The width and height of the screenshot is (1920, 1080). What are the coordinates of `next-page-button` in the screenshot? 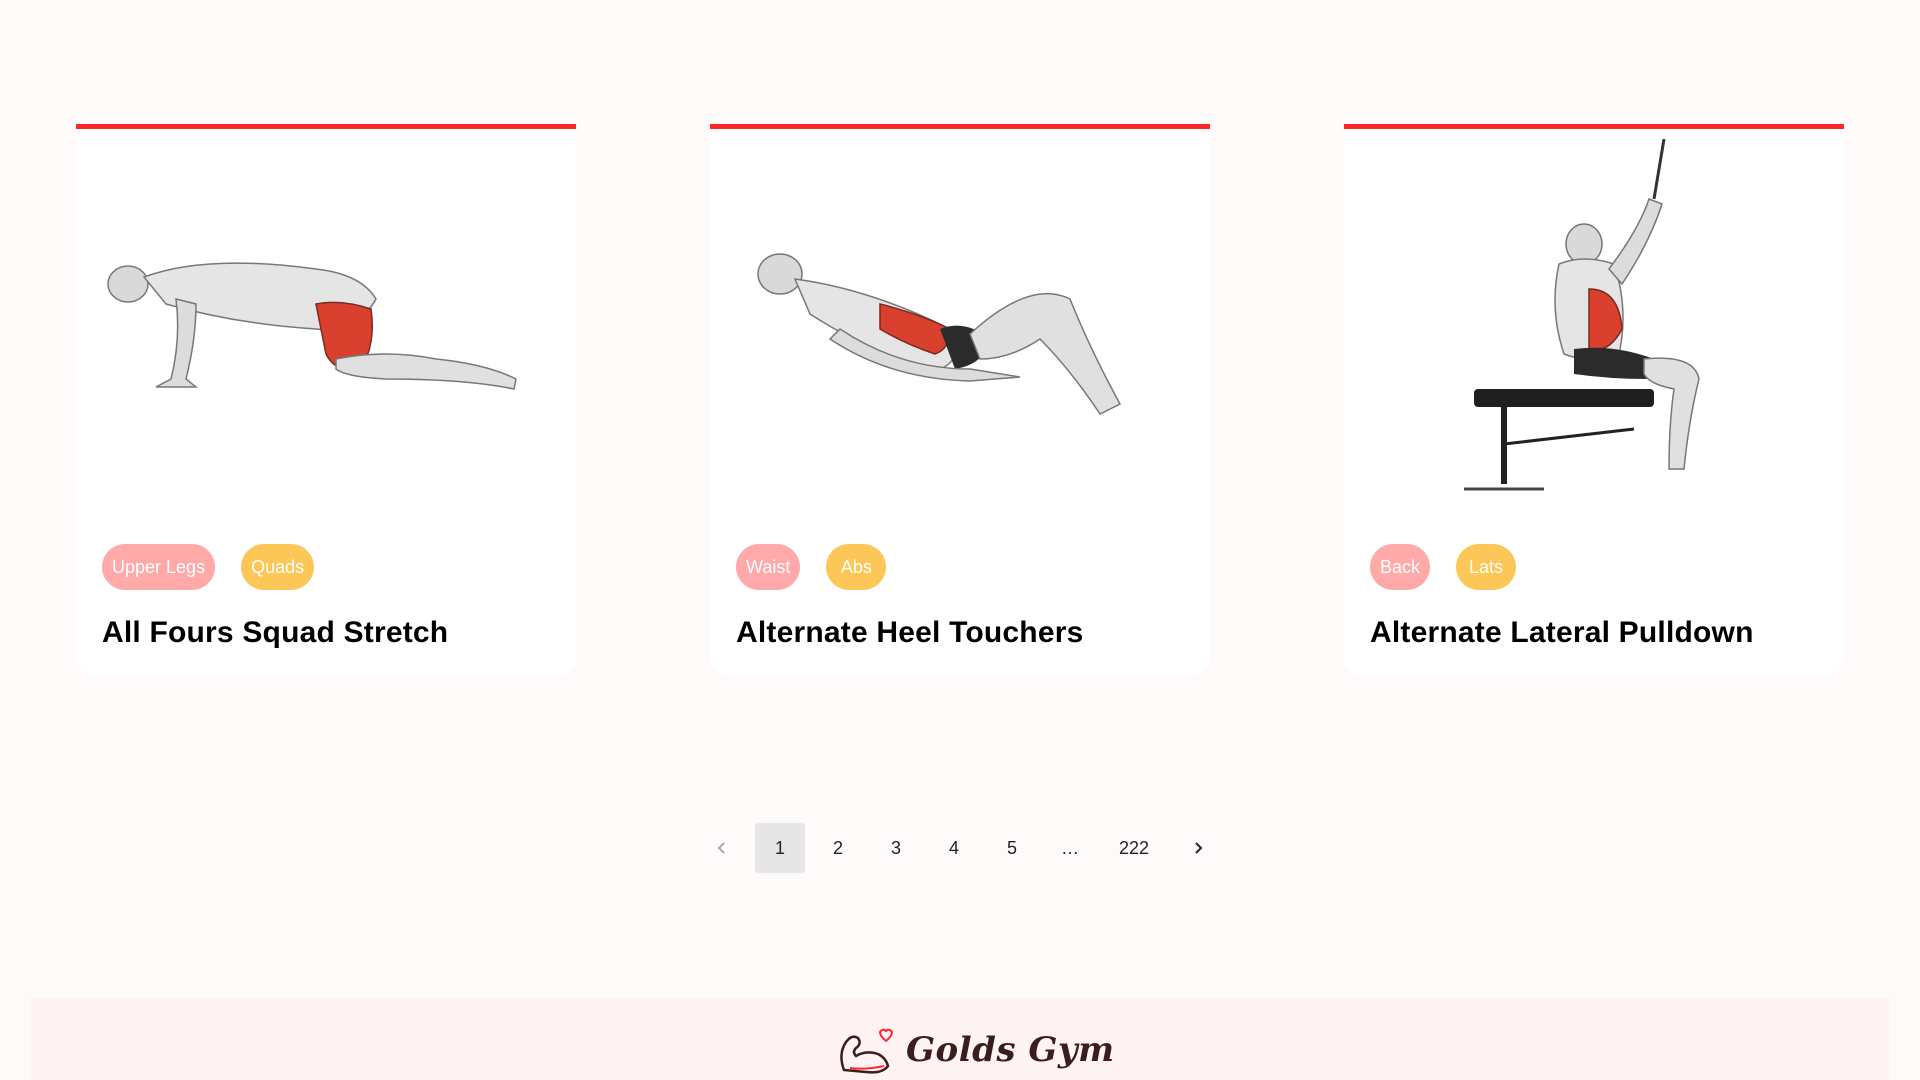 It's located at (1198, 848).